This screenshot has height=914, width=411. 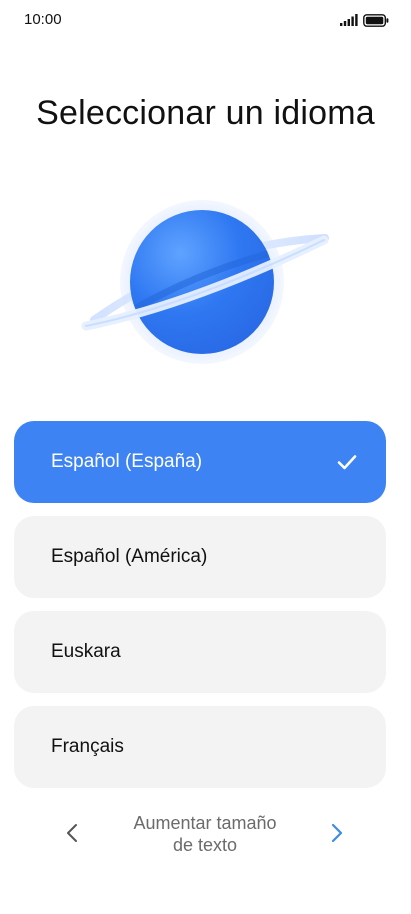 What do you see at coordinates (87, 746) in the screenshot?
I see `language-label: Français` at bounding box center [87, 746].